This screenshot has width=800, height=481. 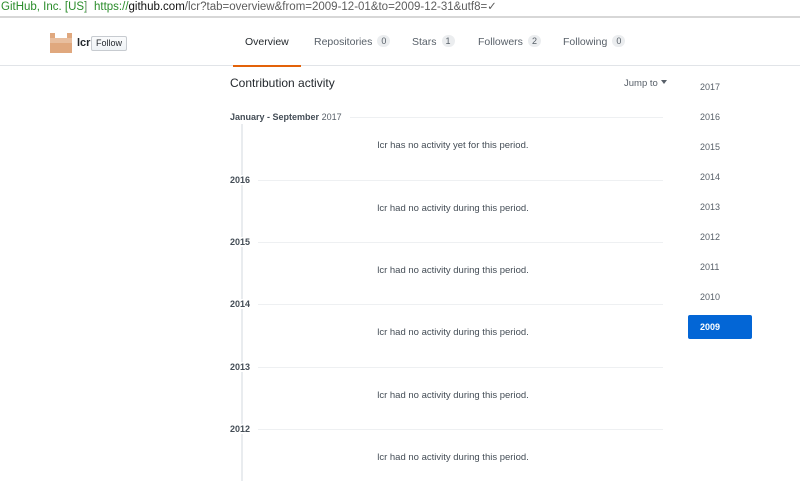 What do you see at coordinates (500, 42) in the screenshot?
I see `tab-label: Followers` at bounding box center [500, 42].